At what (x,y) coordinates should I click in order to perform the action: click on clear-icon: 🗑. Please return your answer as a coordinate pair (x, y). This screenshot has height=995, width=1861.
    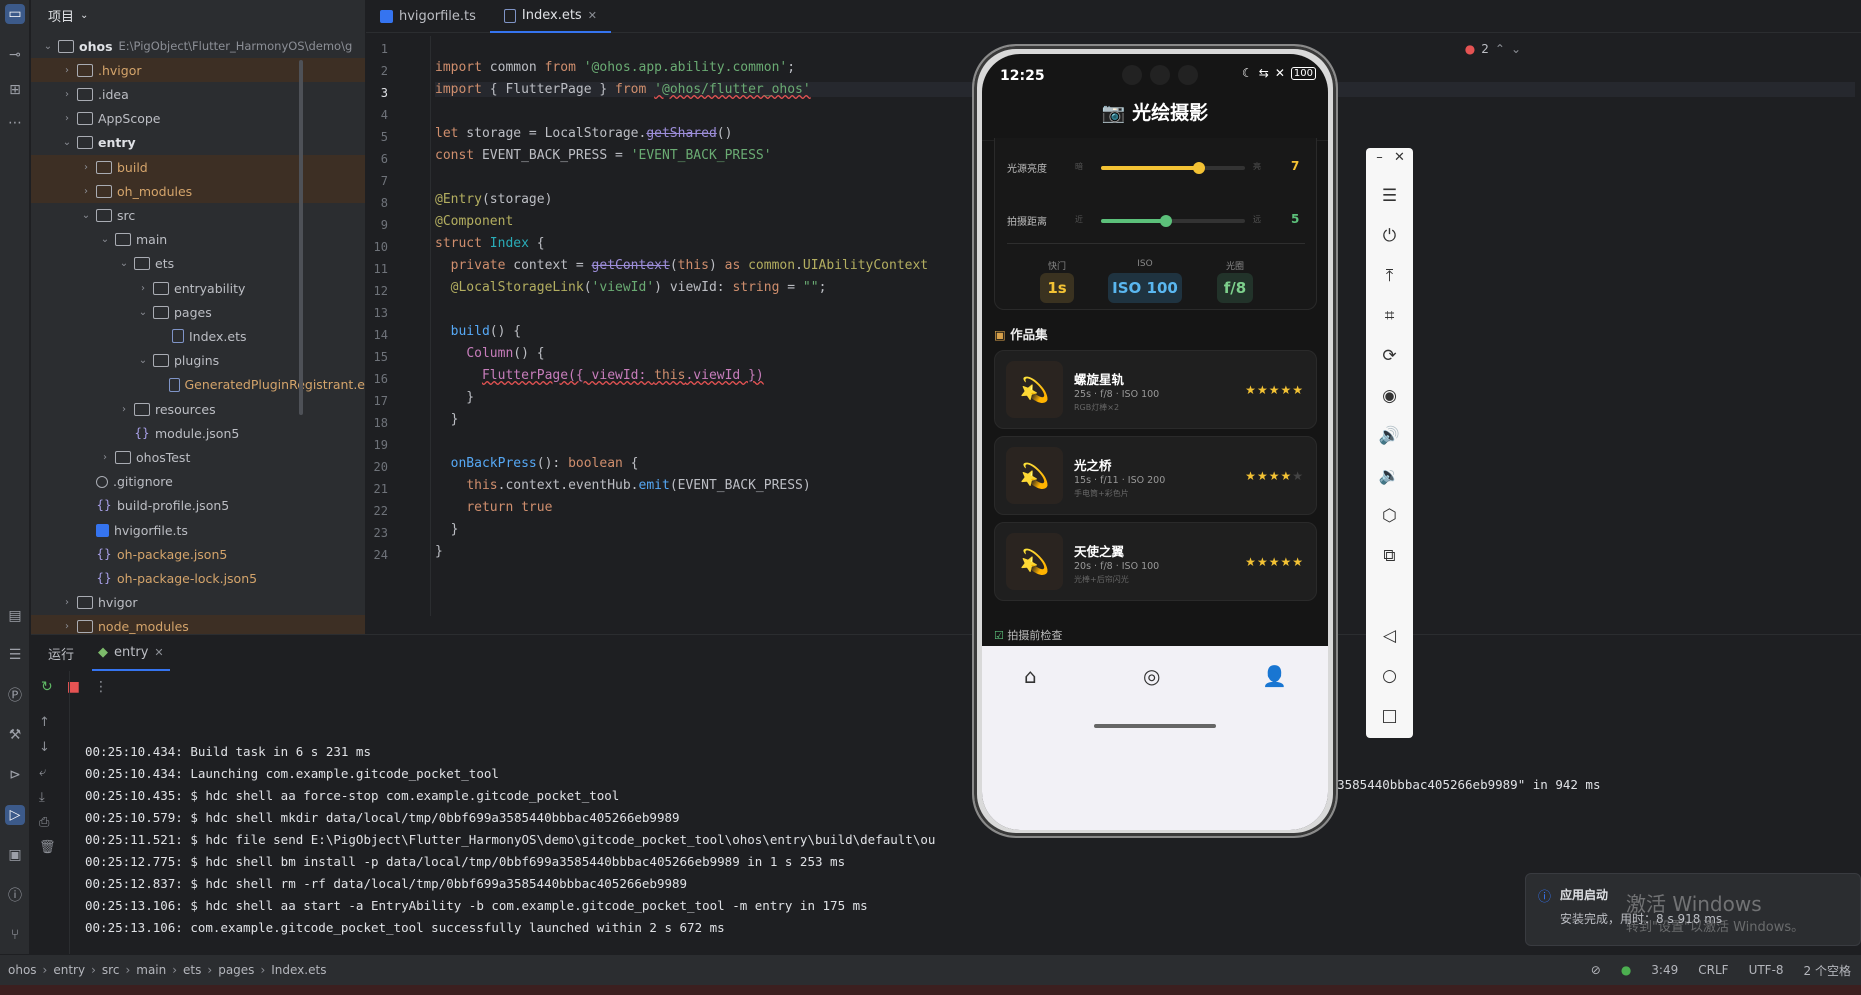
    Looking at the image, I should click on (47, 847).